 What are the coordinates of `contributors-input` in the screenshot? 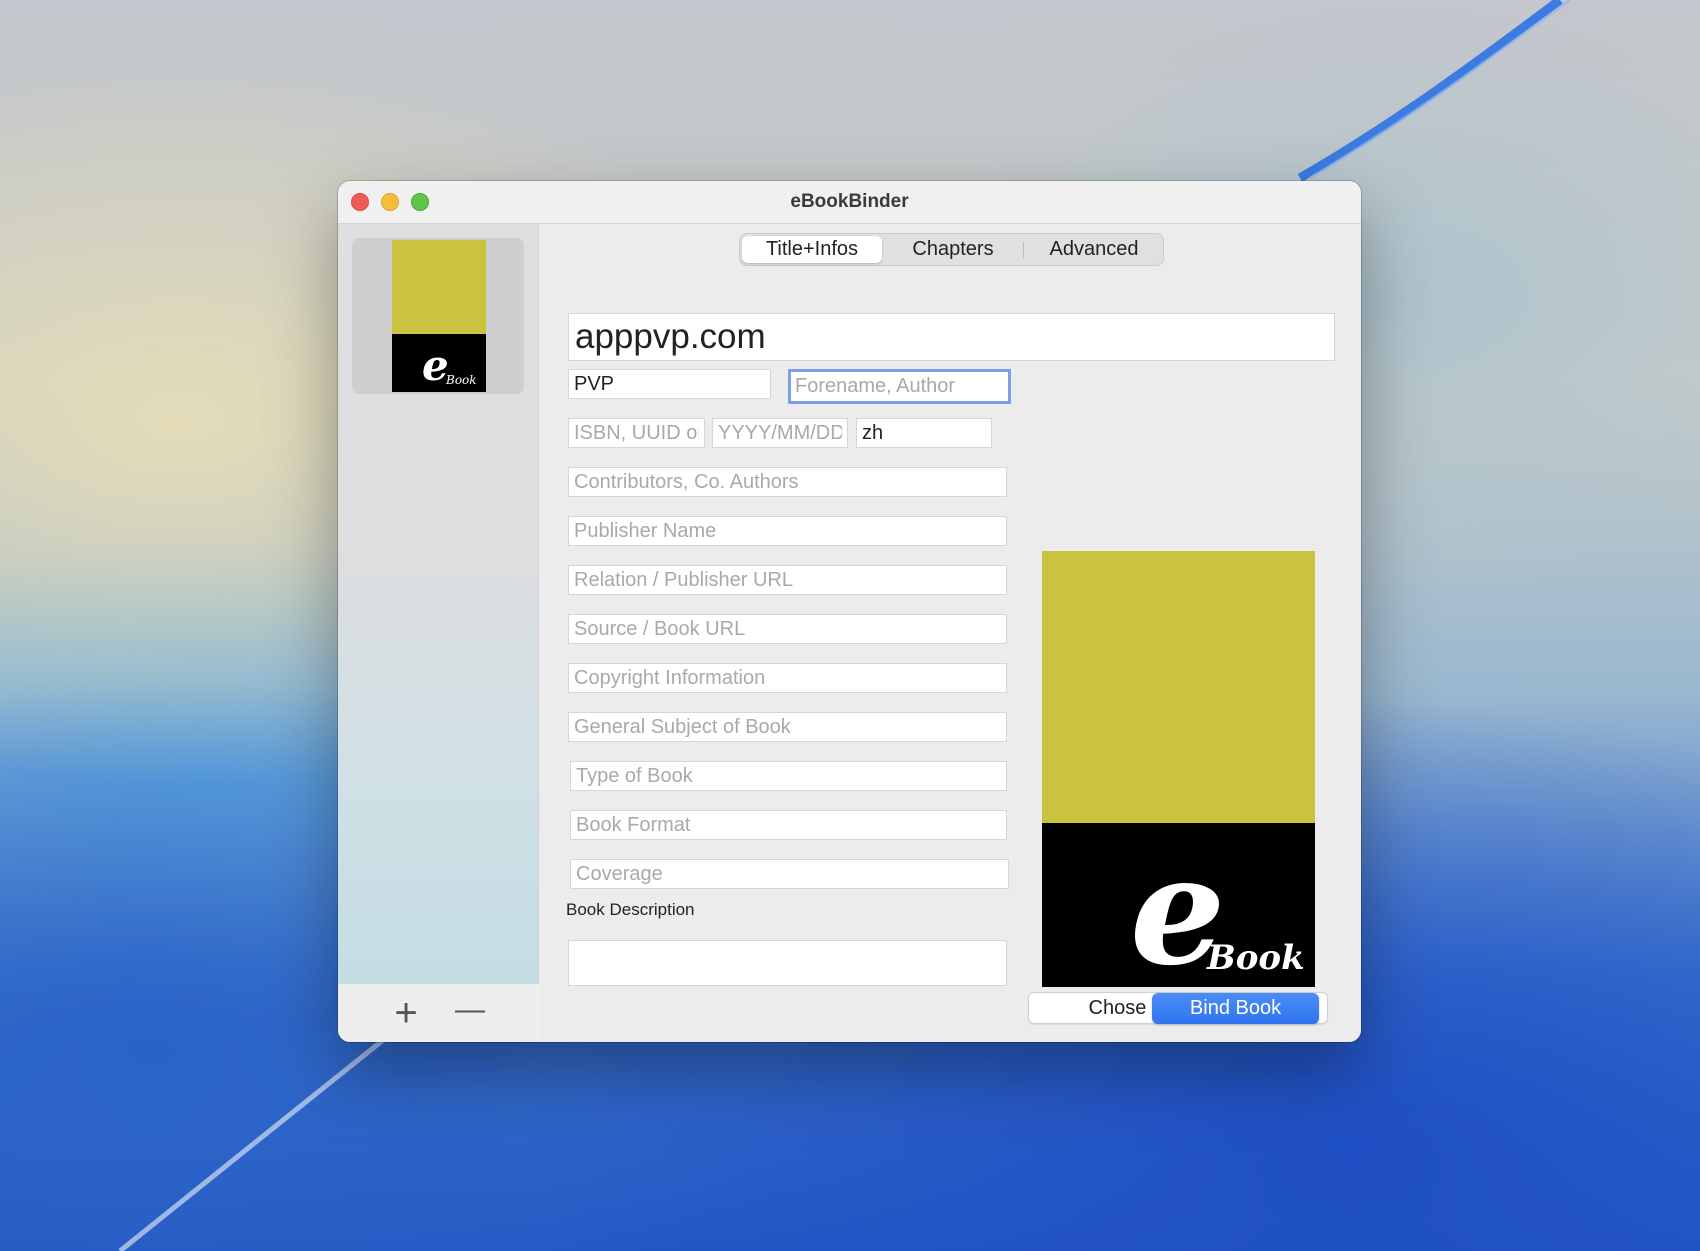 It's located at (787, 482).